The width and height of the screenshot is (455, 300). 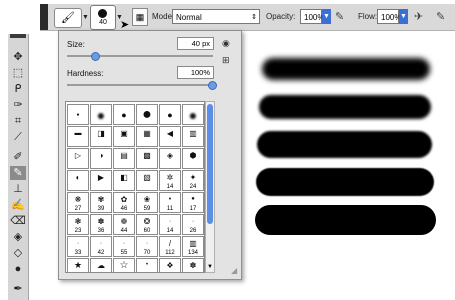 I want to click on brush-preset-cell: · 14, so click(x=170, y=224).